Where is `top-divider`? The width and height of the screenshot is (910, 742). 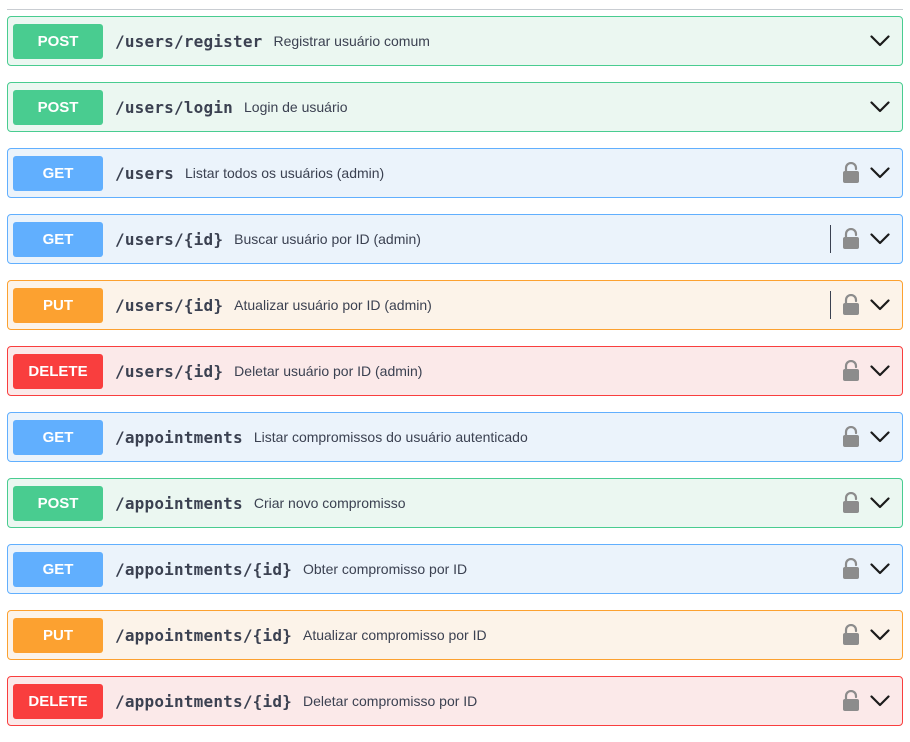
top-divider is located at coordinates (455, 9).